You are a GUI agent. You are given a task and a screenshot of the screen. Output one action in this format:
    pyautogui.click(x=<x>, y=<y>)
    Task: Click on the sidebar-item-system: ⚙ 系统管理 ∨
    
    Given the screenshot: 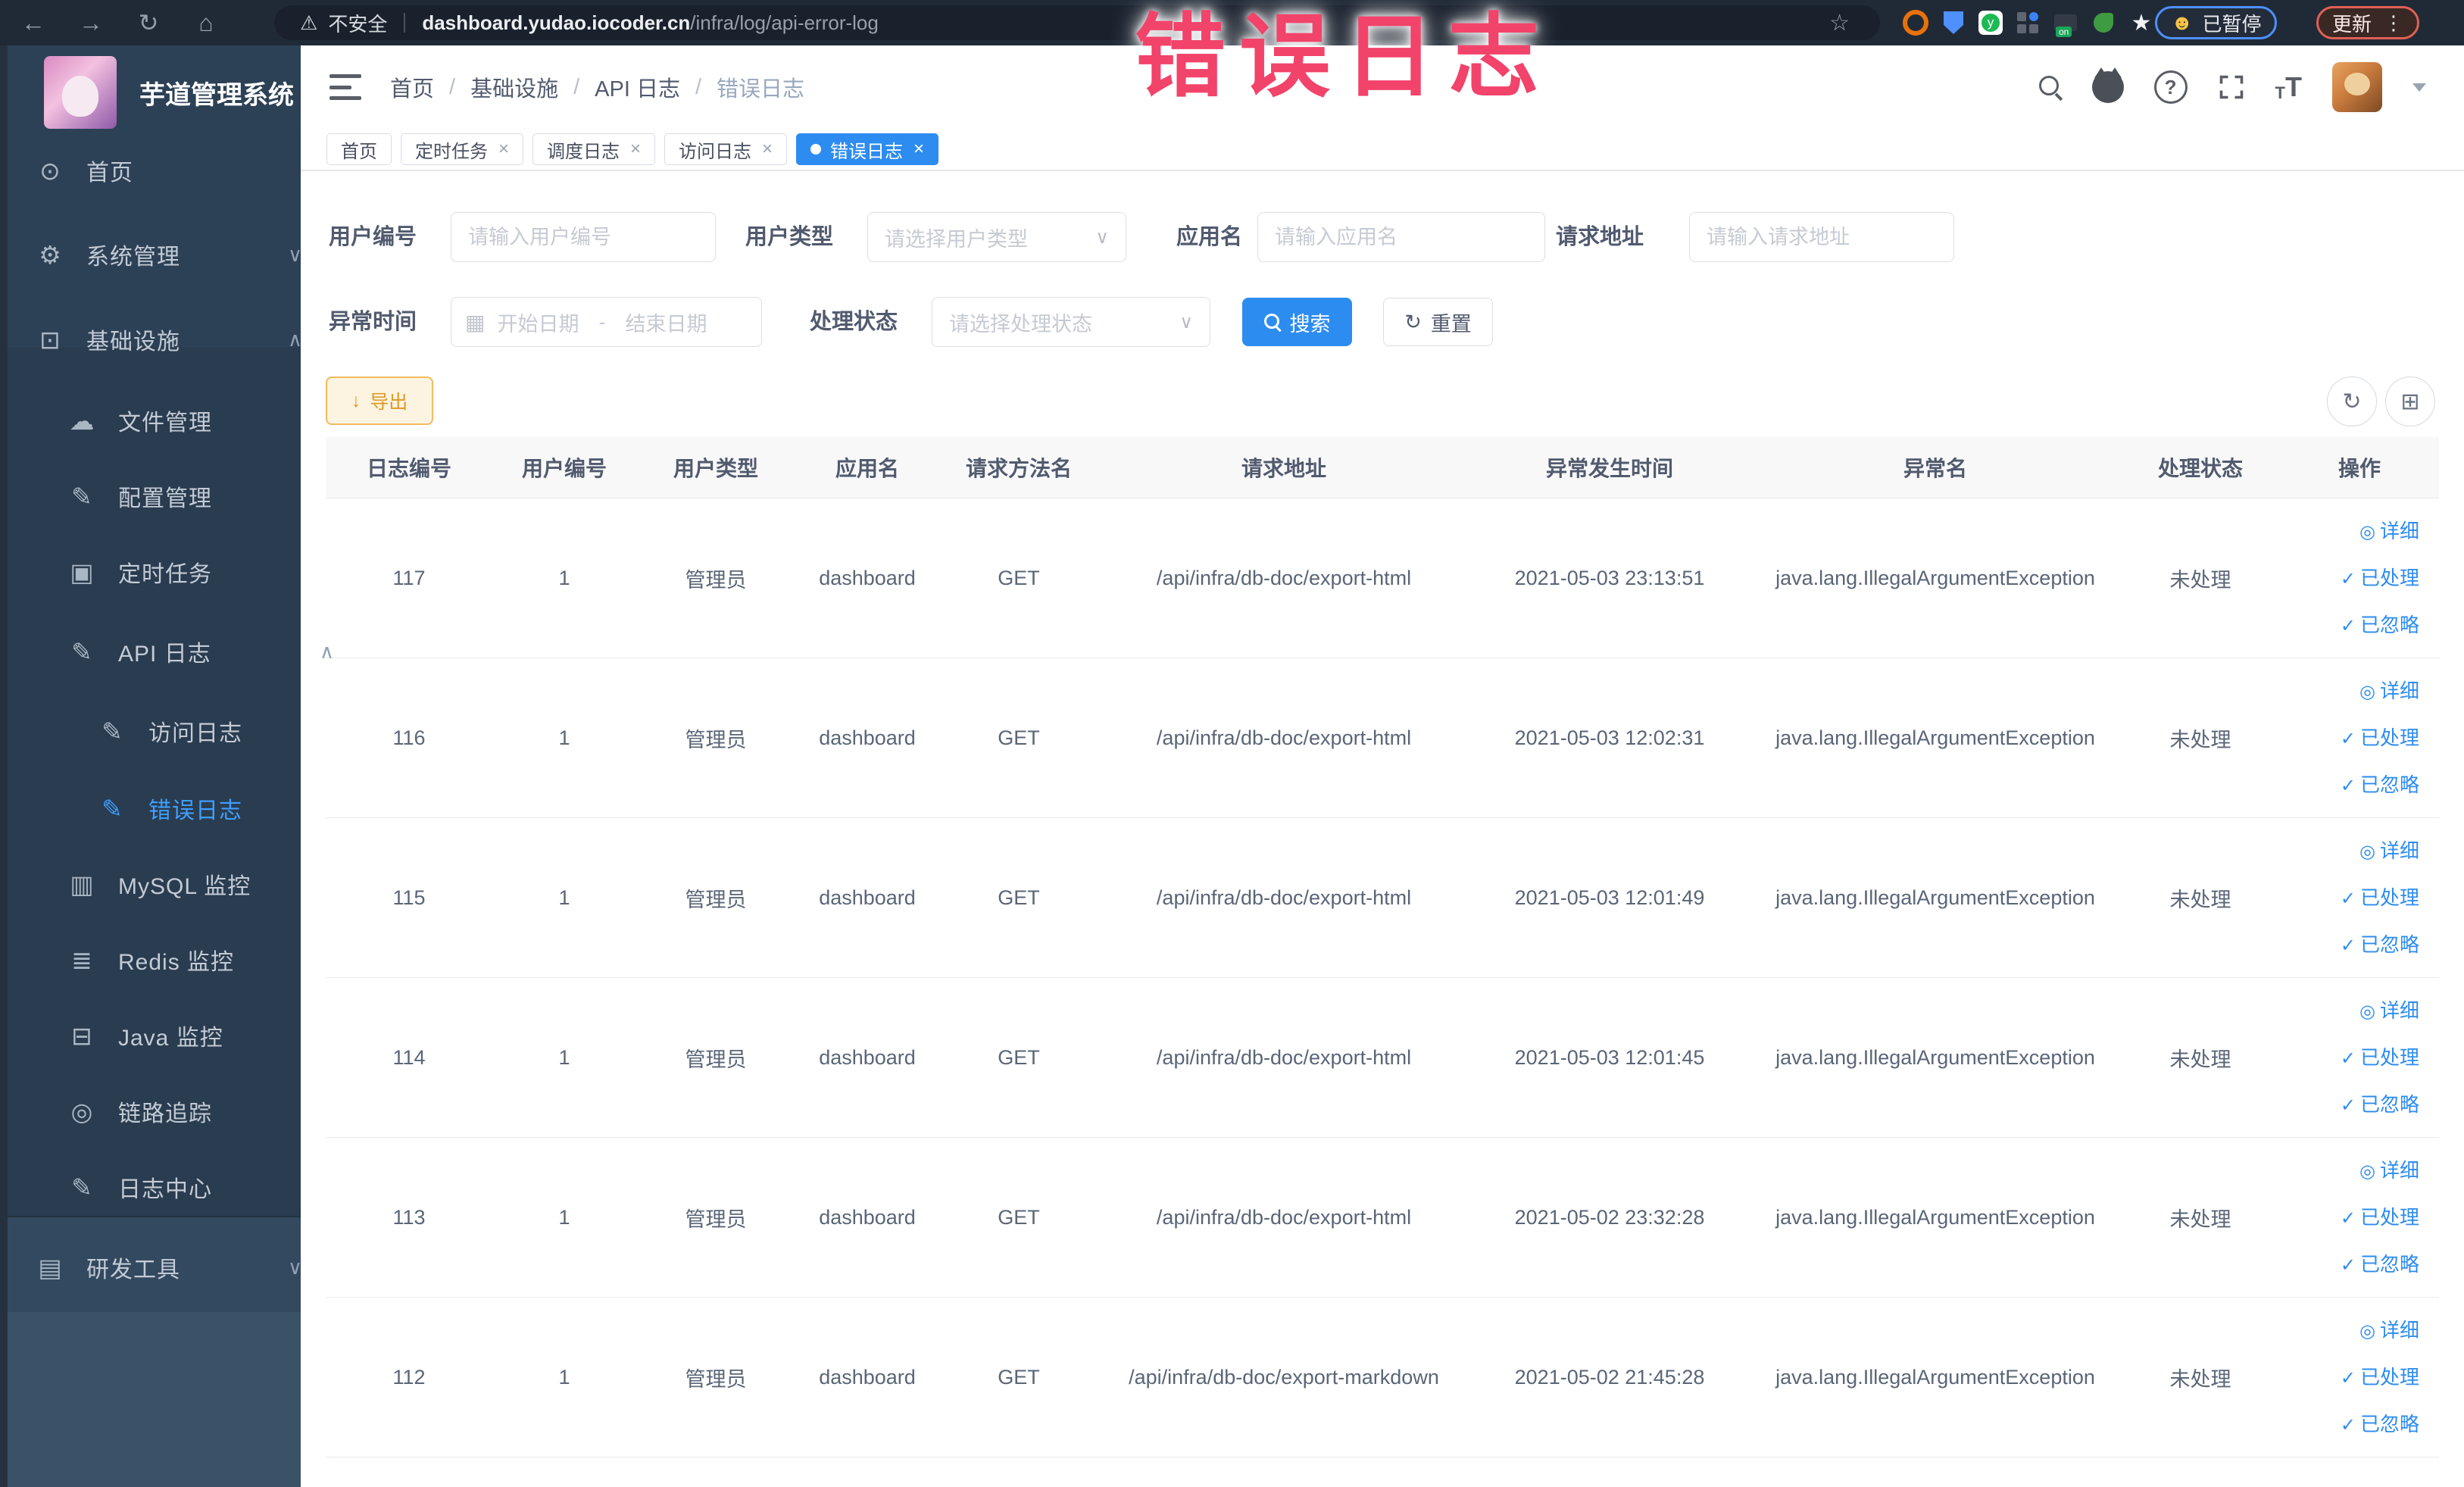 What is the action you would take?
    pyautogui.click(x=167, y=254)
    